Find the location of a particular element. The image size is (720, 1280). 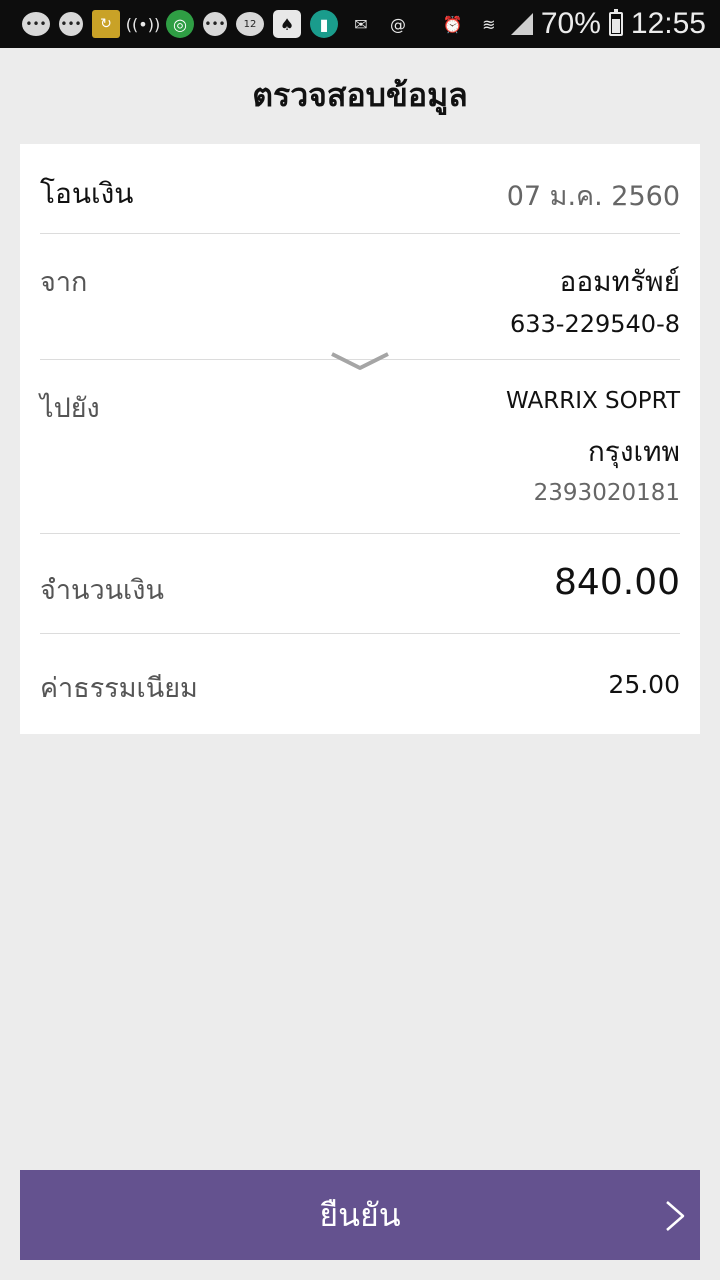

to-row: ไปยัง WARRIX SOPRT กรุงเทพ 2393020181 is located at coordinates (360, 452).